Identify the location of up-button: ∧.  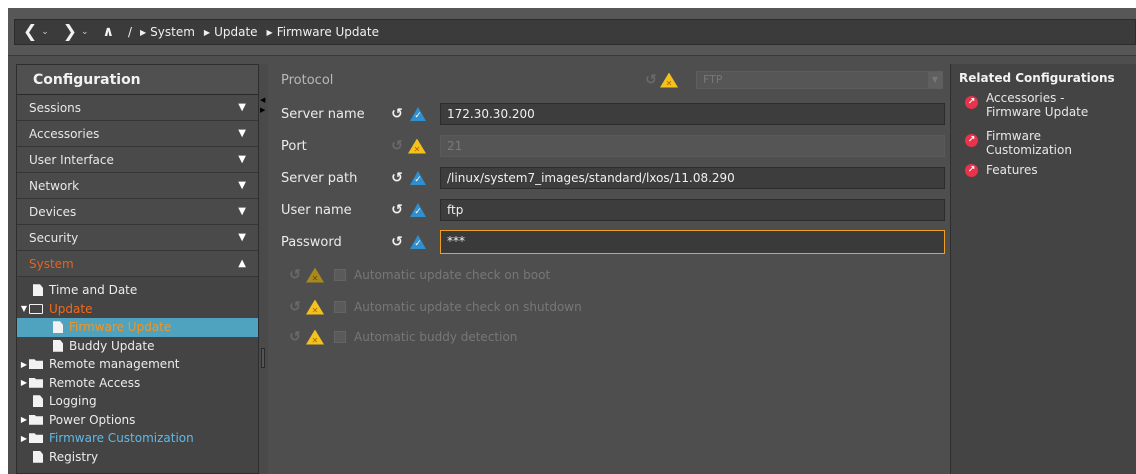
(108, 32).